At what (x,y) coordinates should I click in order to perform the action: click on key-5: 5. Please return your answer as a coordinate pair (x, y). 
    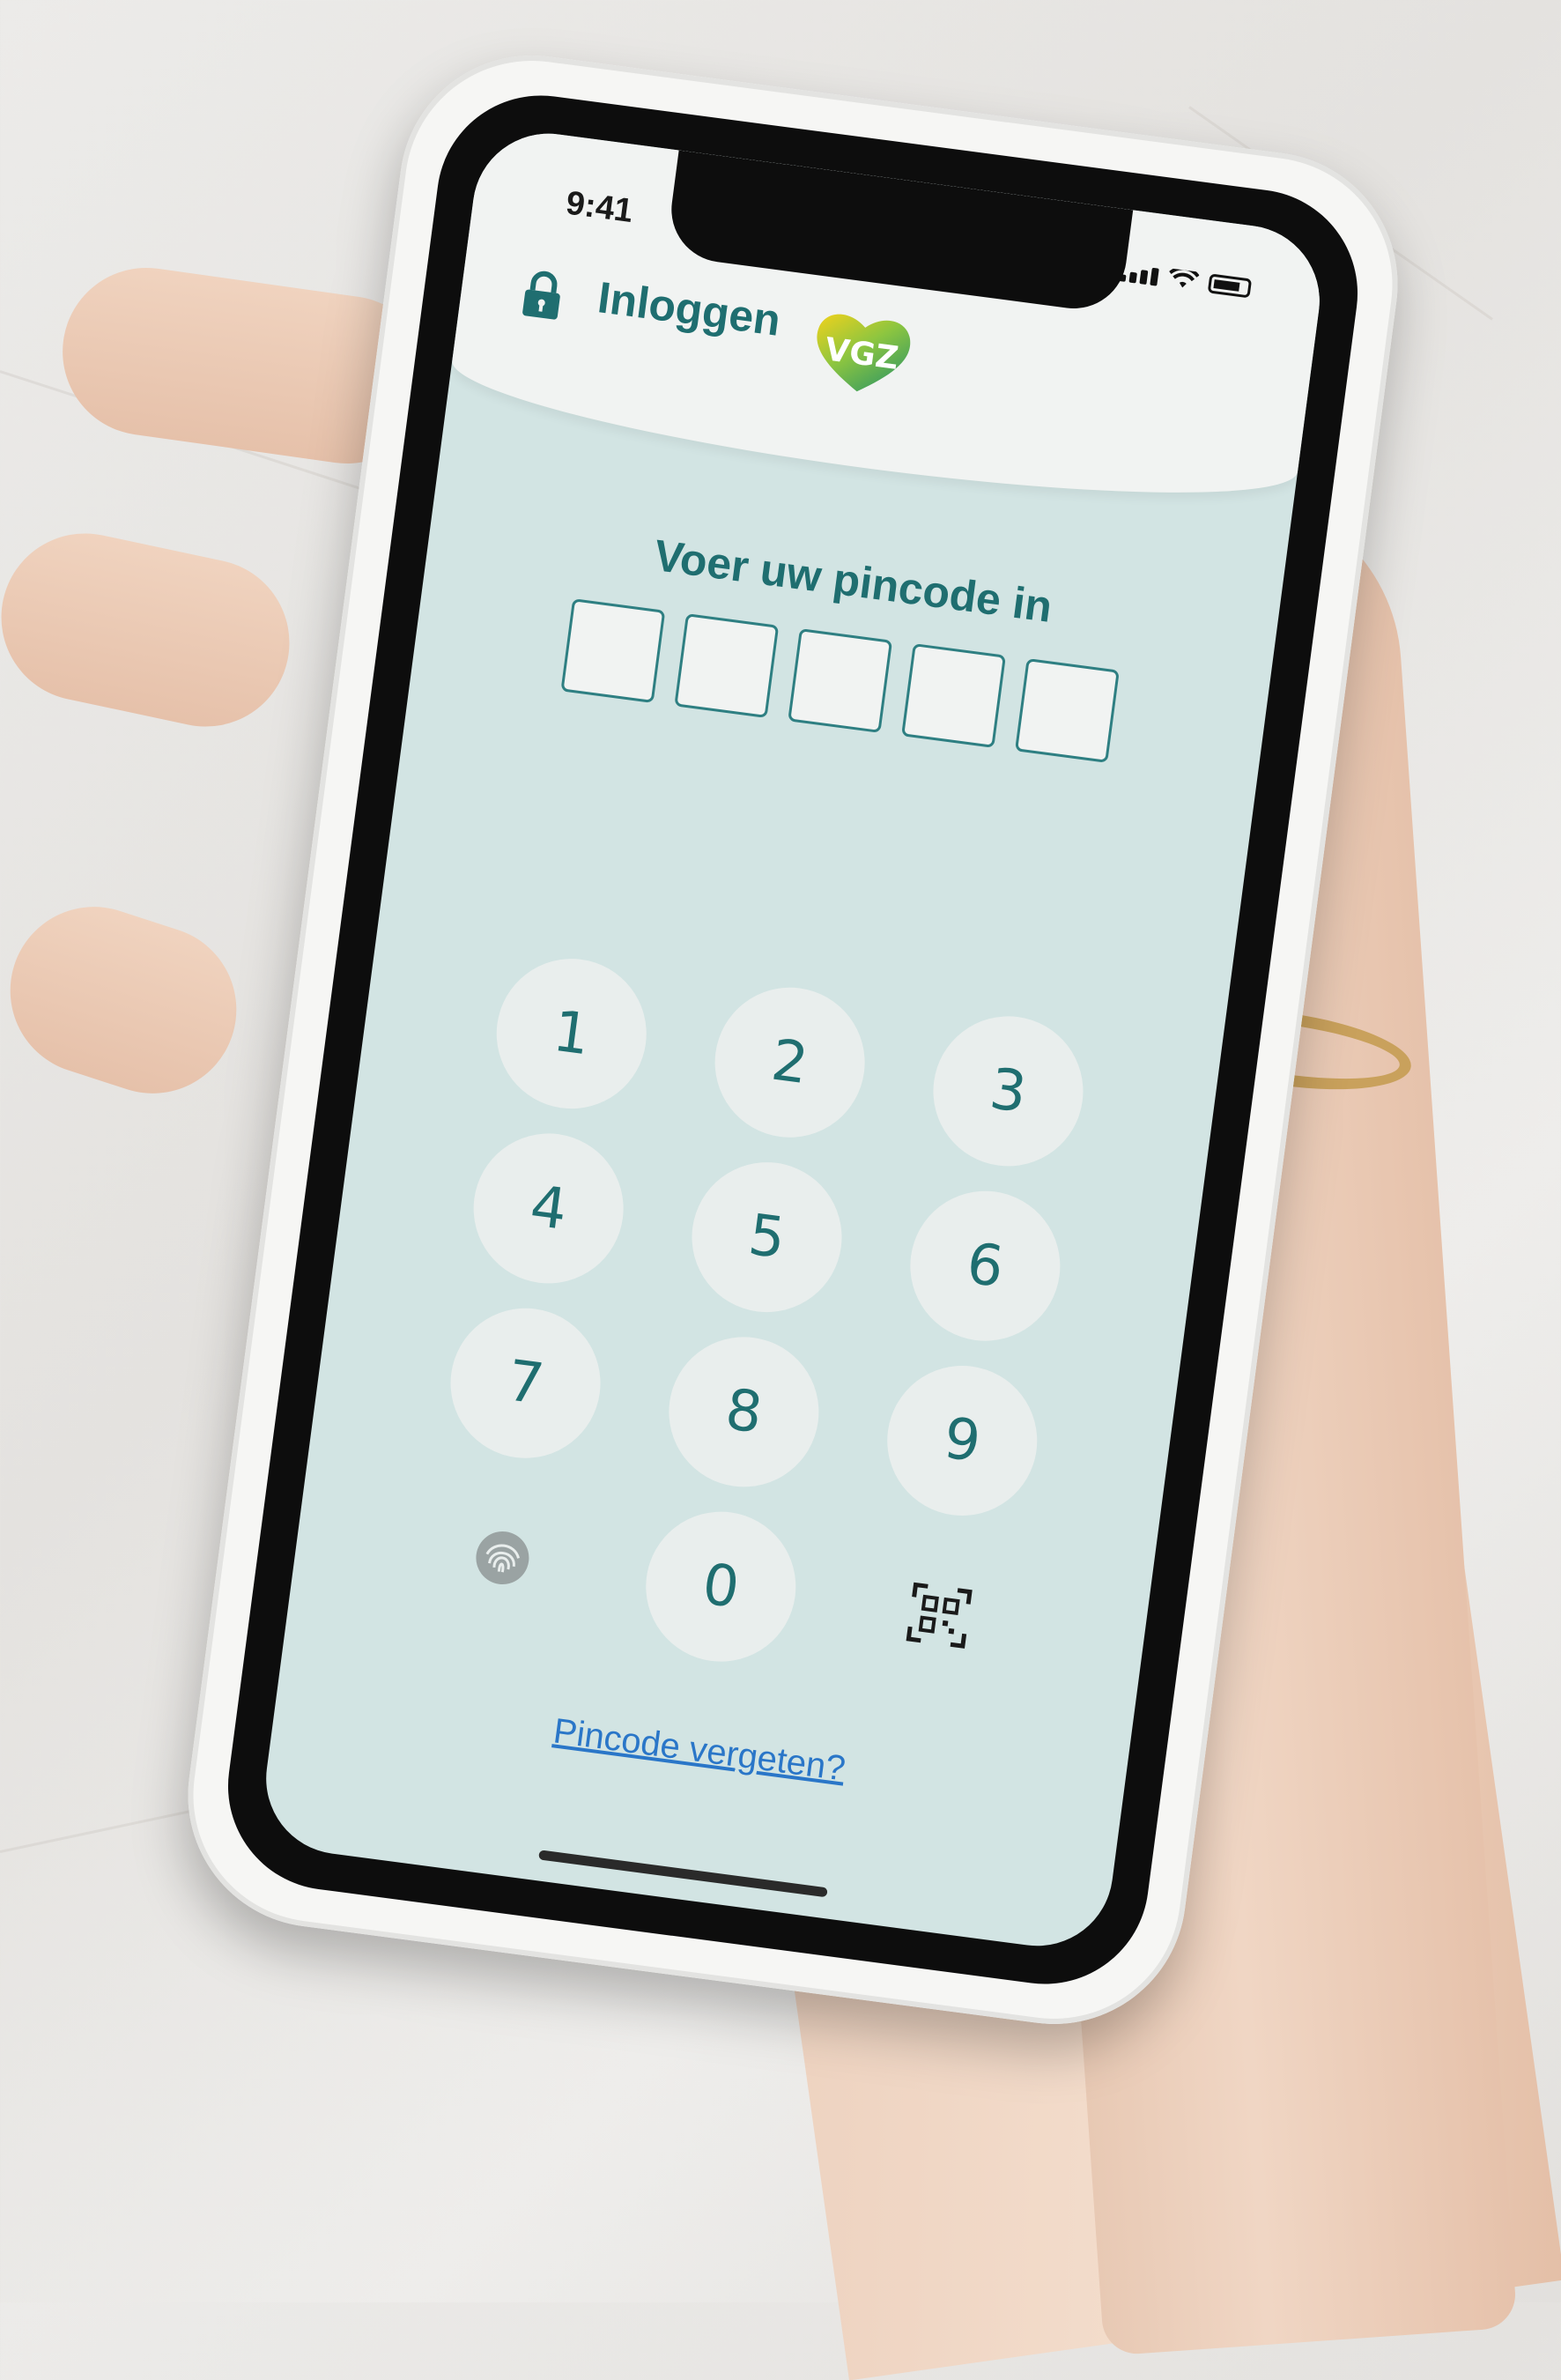
    Looking at the image, I should click on (767, 1237).